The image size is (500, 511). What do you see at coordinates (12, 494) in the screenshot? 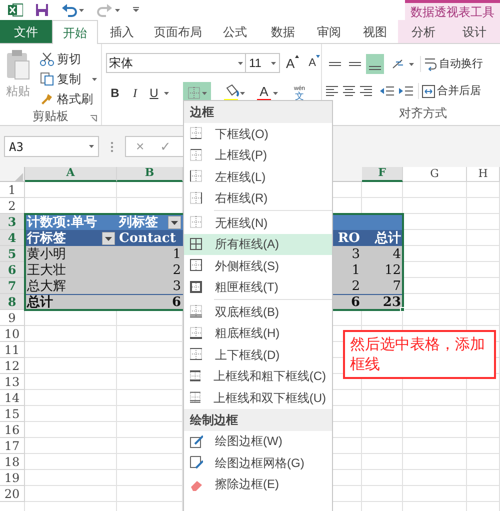
I see `row-header: 20` at bounding box center [12, 494].